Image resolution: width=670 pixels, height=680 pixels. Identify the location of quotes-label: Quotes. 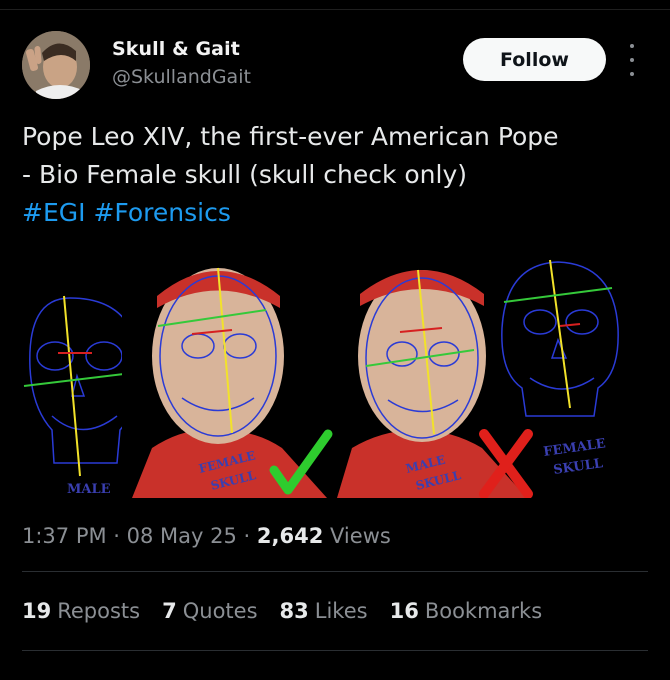
(220, 611).